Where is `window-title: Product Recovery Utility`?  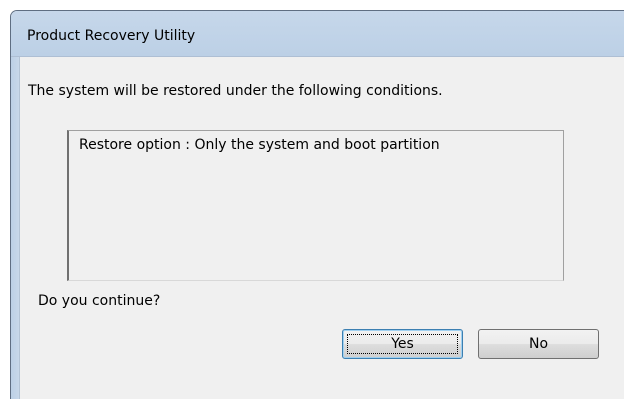
window-title: Product Recovery Utility is located at coordinates (111, 36).